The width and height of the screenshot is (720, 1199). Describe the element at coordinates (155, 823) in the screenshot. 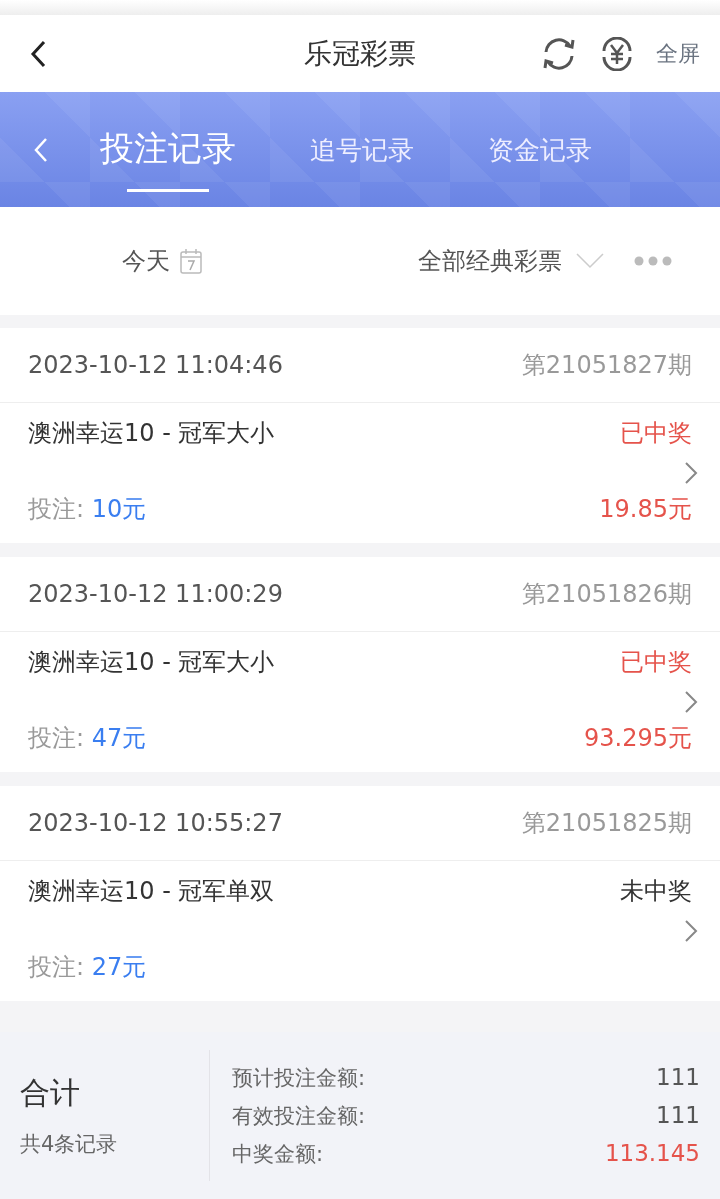

I see `bet-time: 2023-10-12 10:55:27` at that location.